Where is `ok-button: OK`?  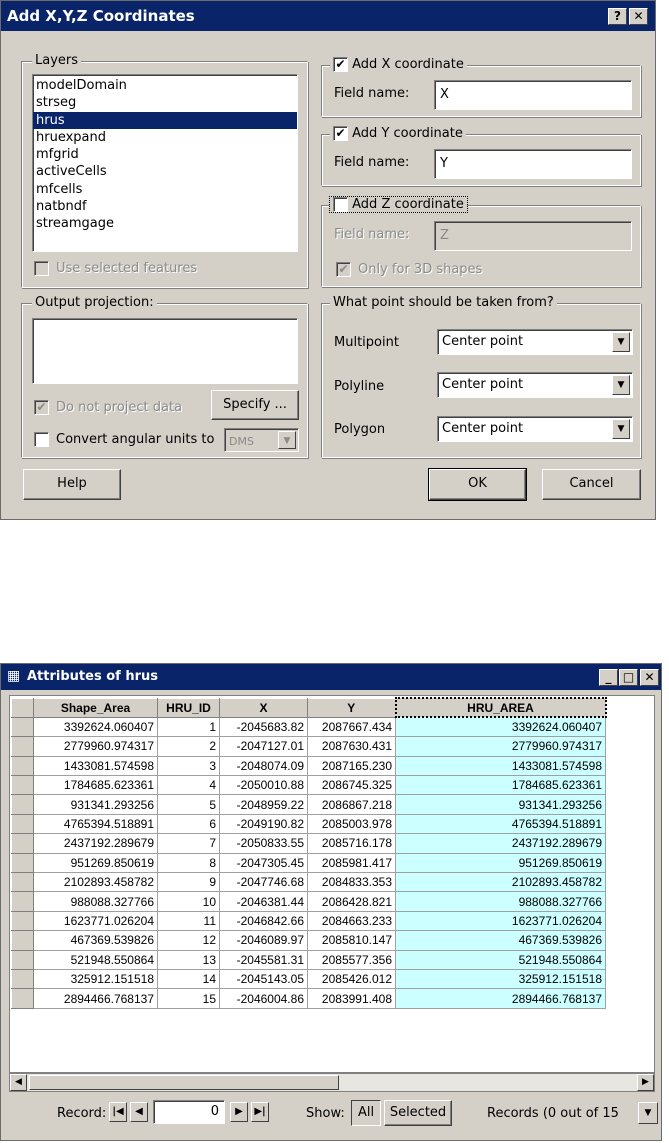
ok-button: OK is located at coordinates (477, 484).